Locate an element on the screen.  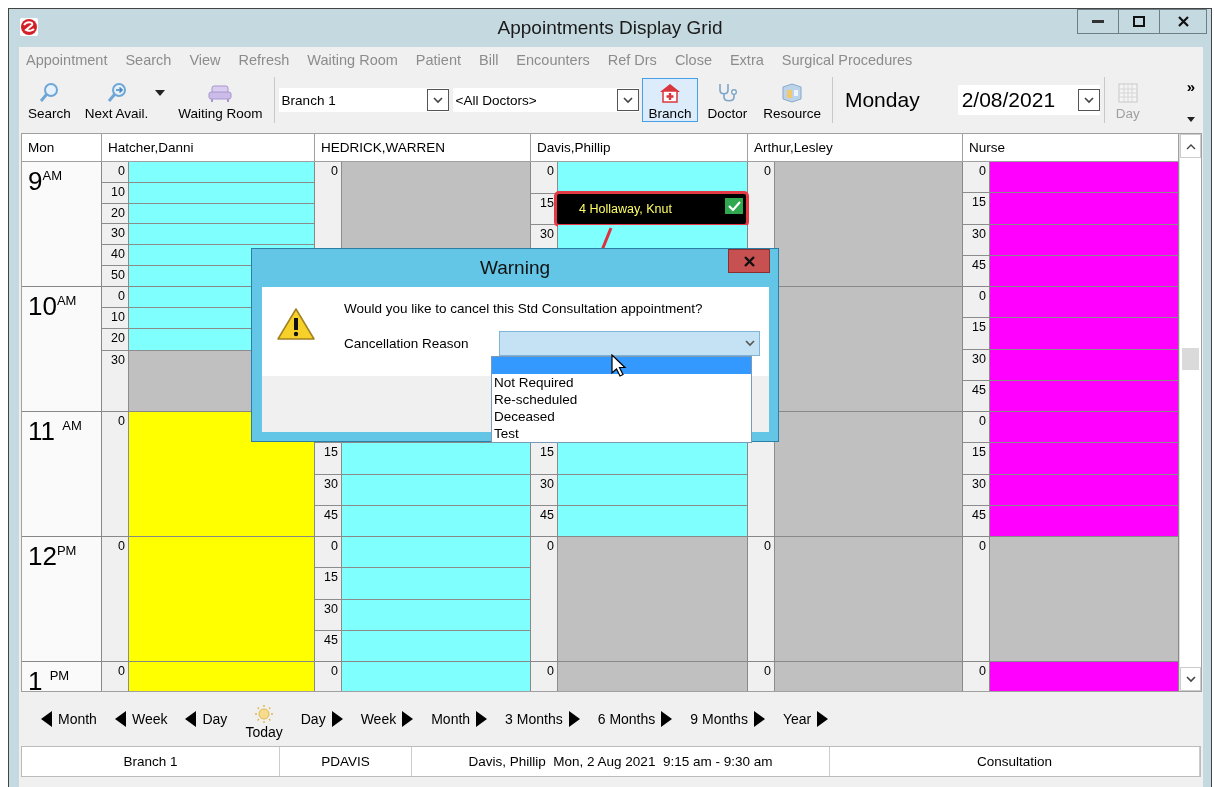
scroll-down-button is located at coordinates (1190, 679).